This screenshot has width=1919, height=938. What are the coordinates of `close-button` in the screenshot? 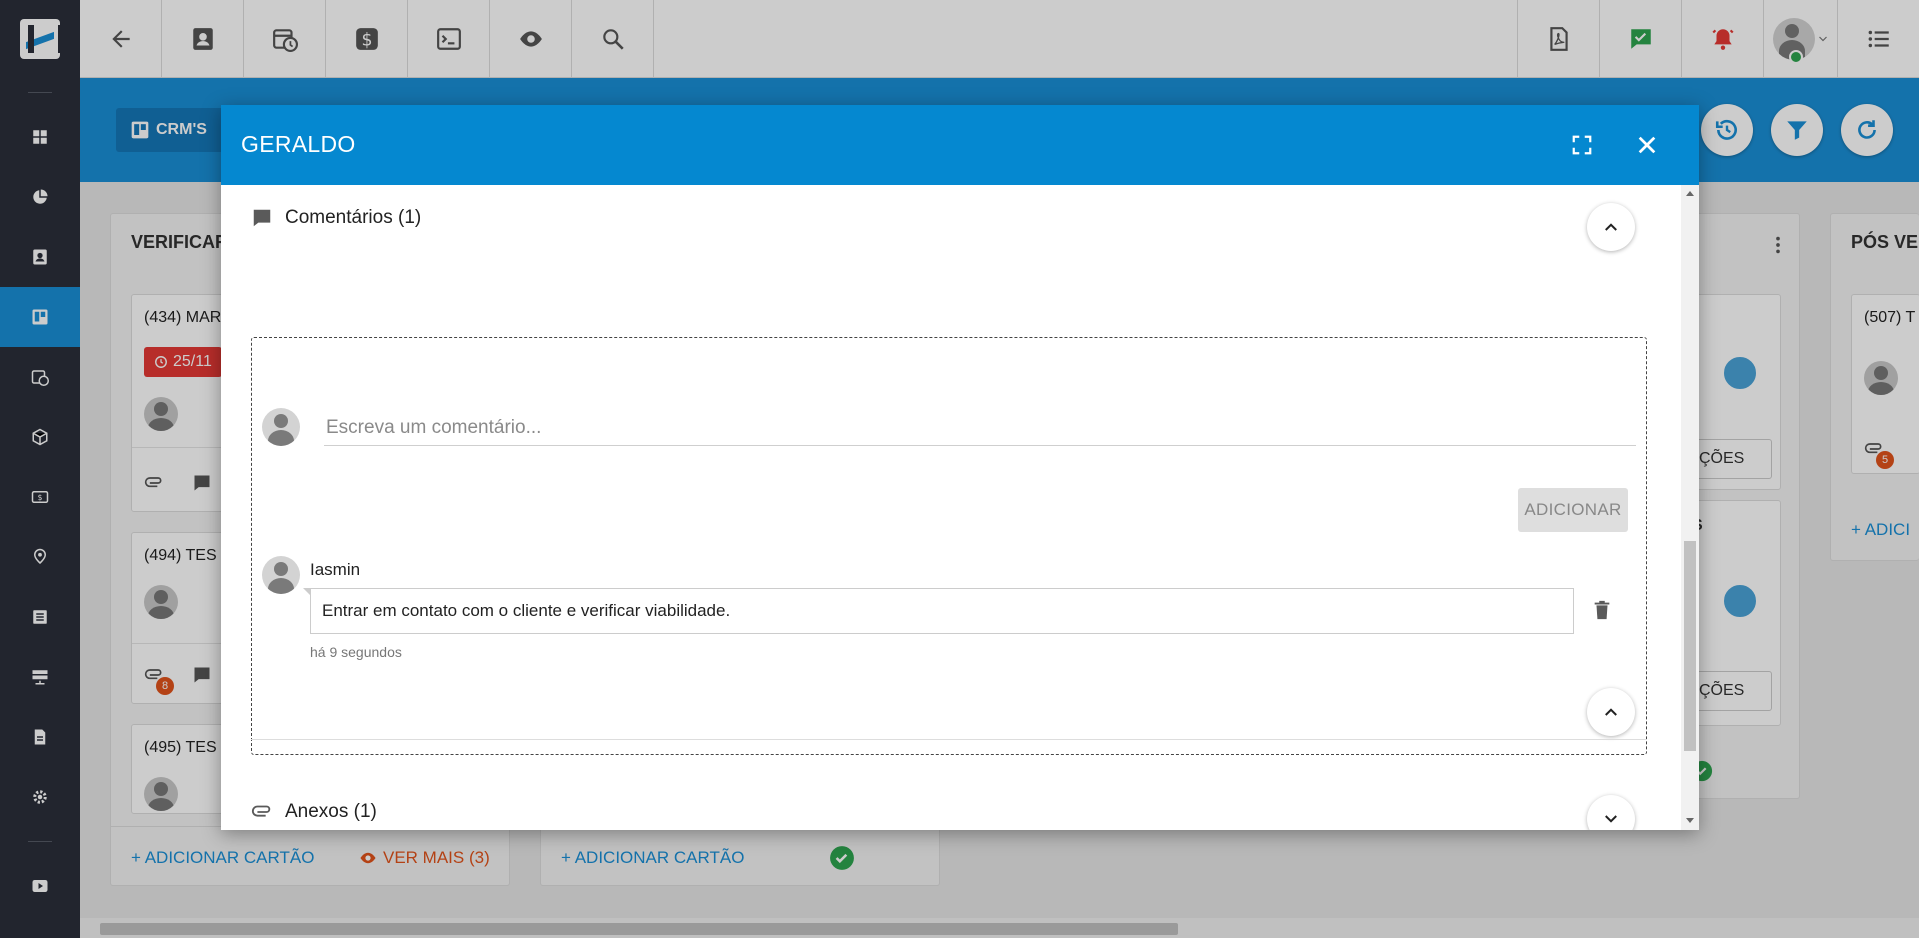 It's located at (1647, 145).